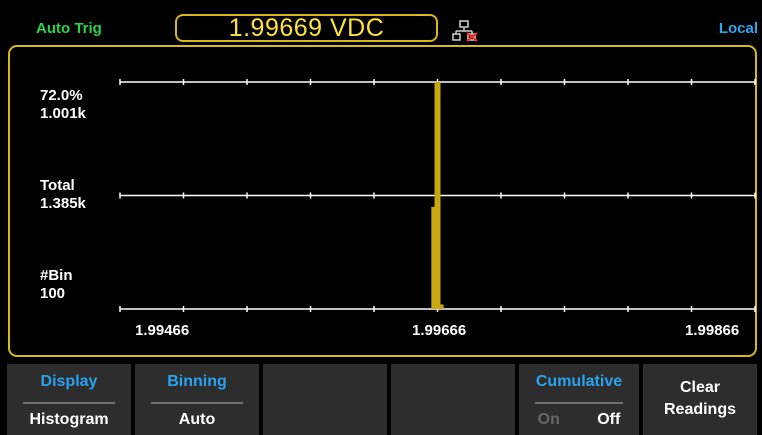 The width and height of the screenshot is (762, 435). What do you see at coordinates (197, 399) in the screenshot?
I see `binning-softkey: Binning Auto` at bounding box center [197, 399].